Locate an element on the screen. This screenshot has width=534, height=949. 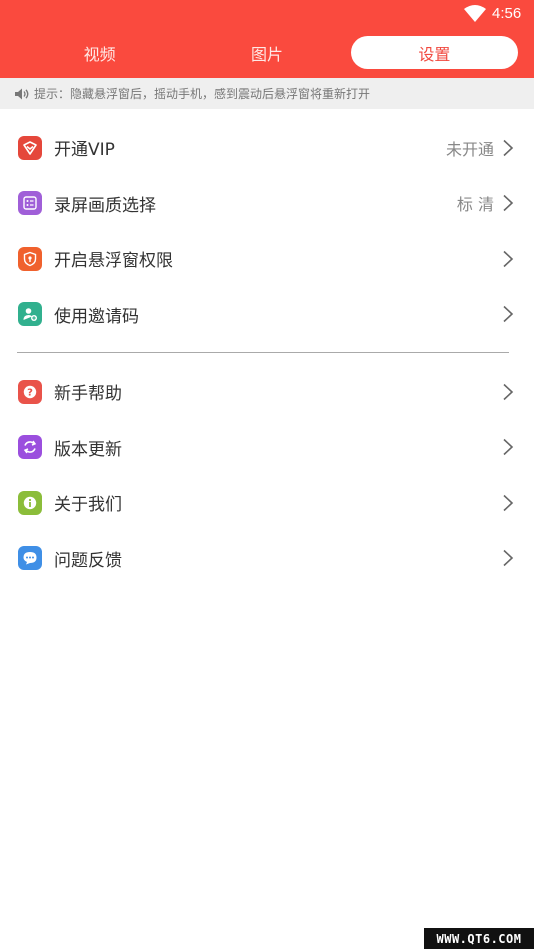
tip-text: 提示：隐藏悬浮窗后，摇动手机，感到震动后悬浮窗将重新打开 is located at coordinates (202, 94).